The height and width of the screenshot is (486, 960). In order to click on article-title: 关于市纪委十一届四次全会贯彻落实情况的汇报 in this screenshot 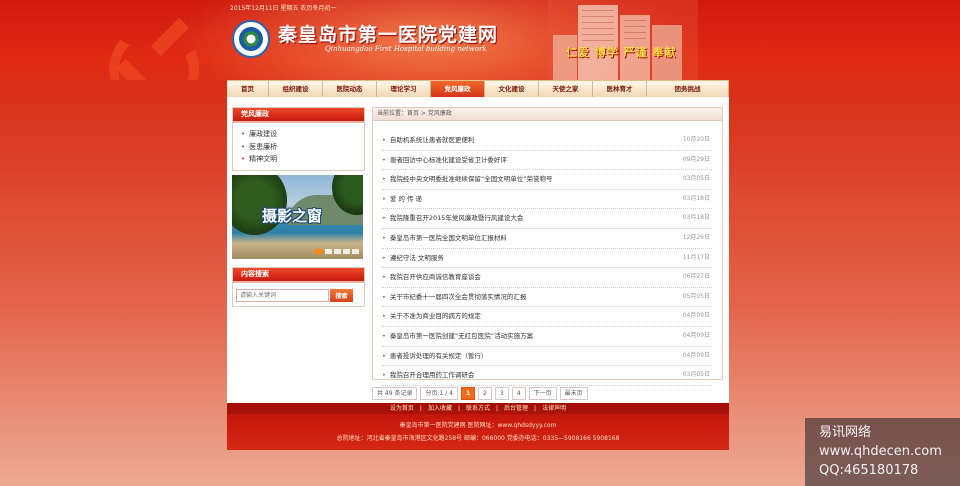, I will do `click(458, 297)`.